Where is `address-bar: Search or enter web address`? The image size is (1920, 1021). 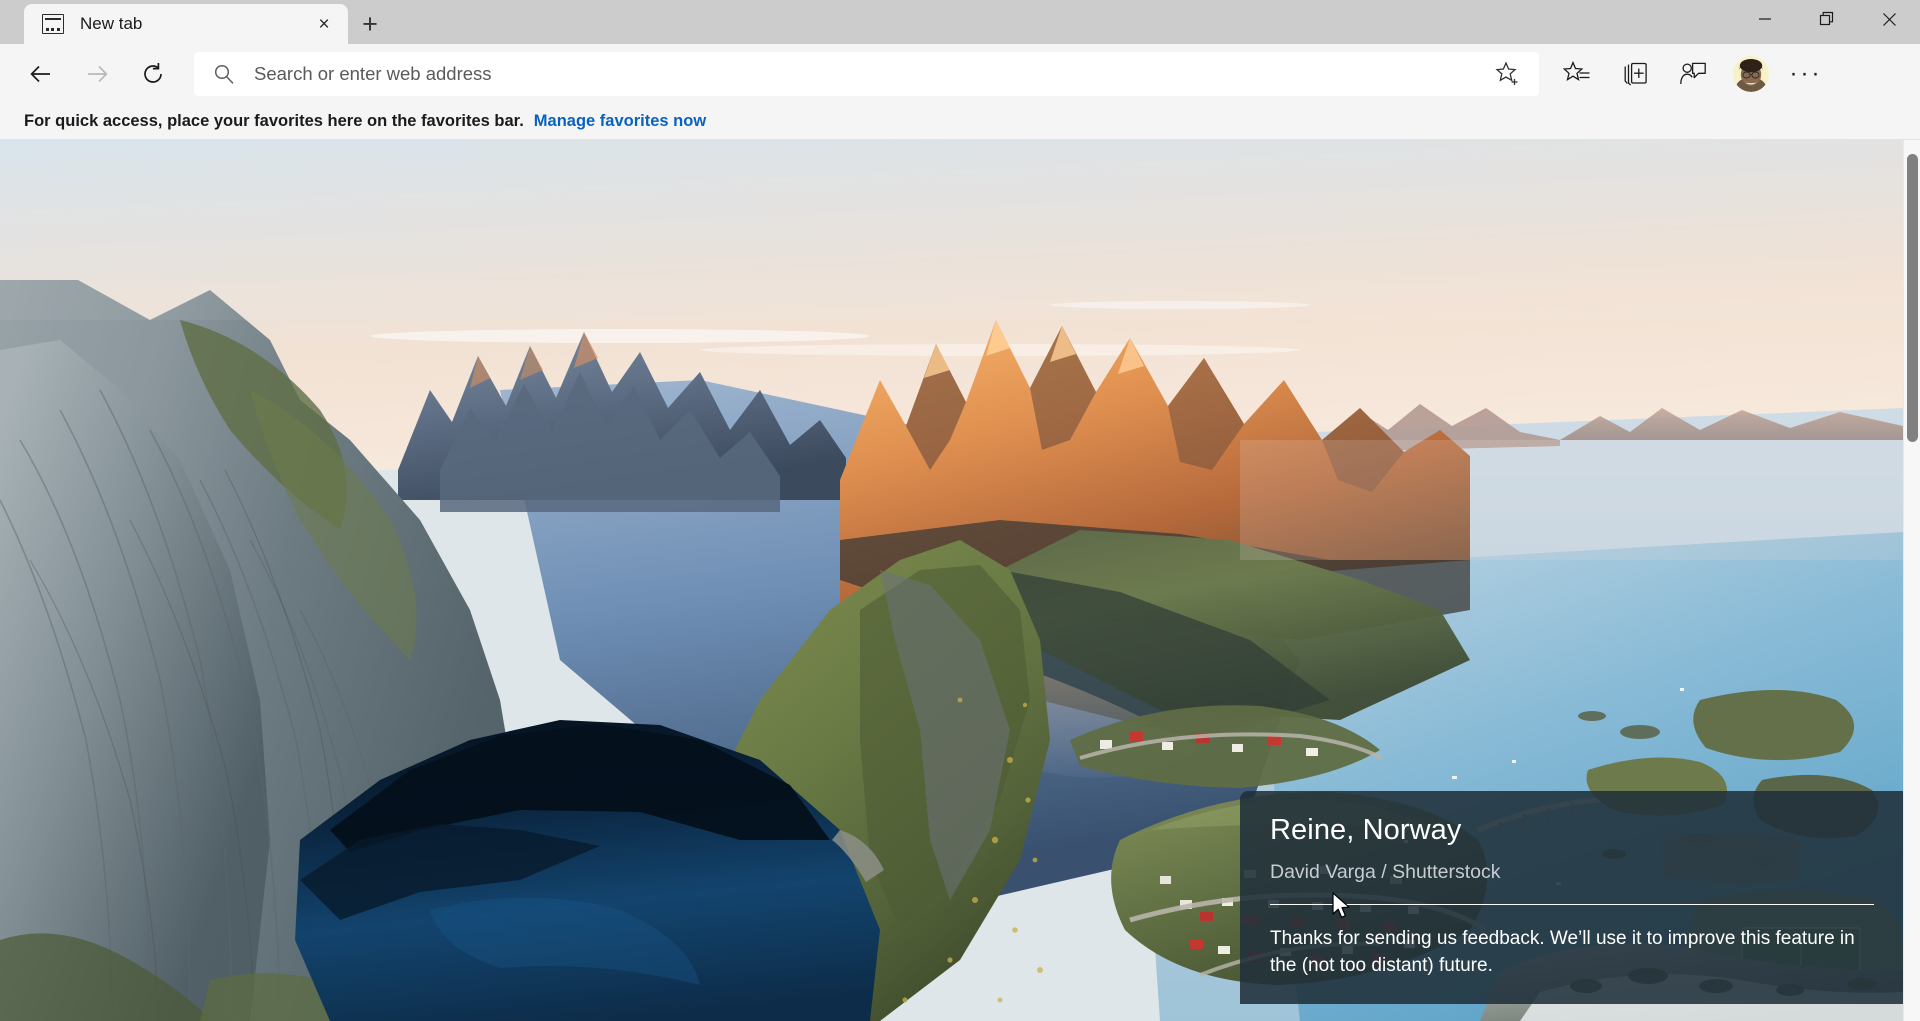 address-bar: Search or enter web address is located at coordinates (866, 74).